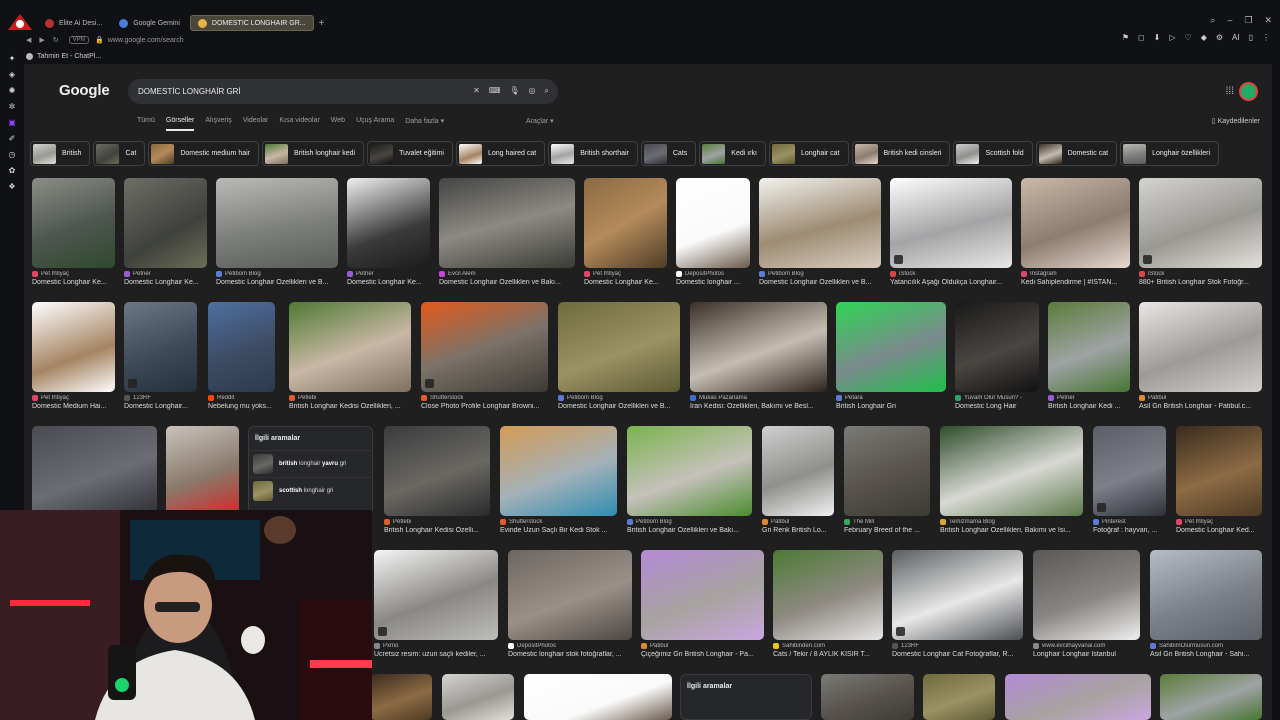  Describe the element at coordinates (149, 23) in the screenshot. I see `browser-tab: Google Gemini` at that location.